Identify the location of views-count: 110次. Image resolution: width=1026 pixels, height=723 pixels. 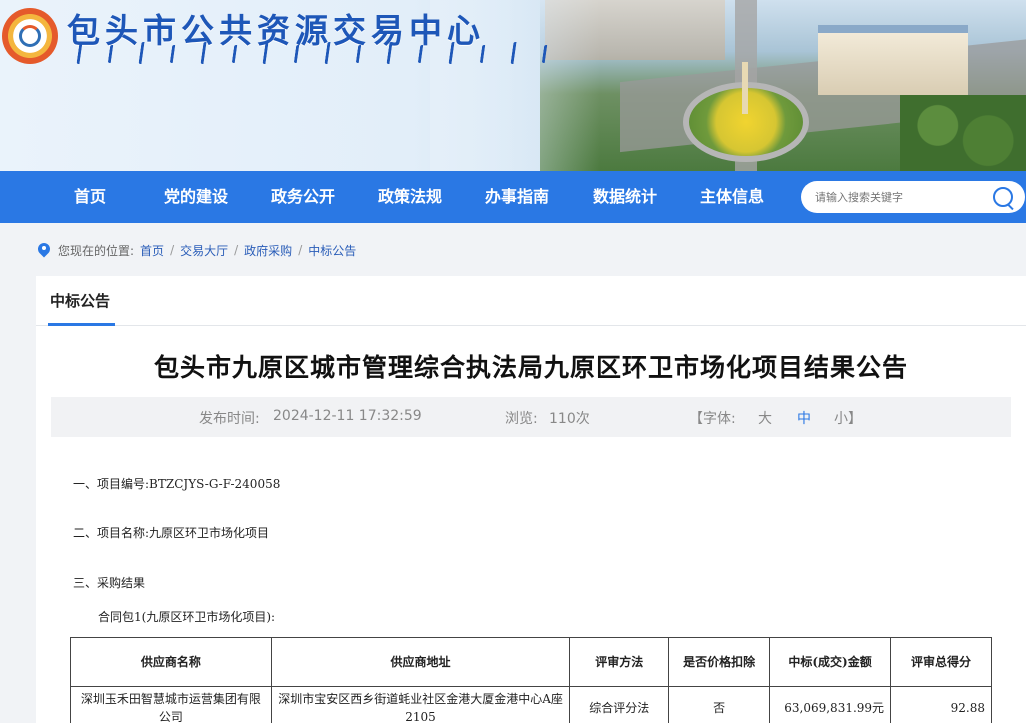
(569, 419).